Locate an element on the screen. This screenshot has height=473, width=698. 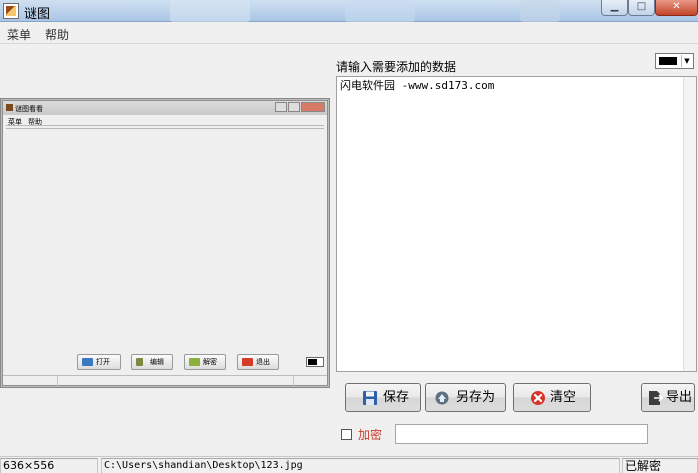
title-bar: 谜图 ▁ □ ✕ is located at coordinates (349, 11).